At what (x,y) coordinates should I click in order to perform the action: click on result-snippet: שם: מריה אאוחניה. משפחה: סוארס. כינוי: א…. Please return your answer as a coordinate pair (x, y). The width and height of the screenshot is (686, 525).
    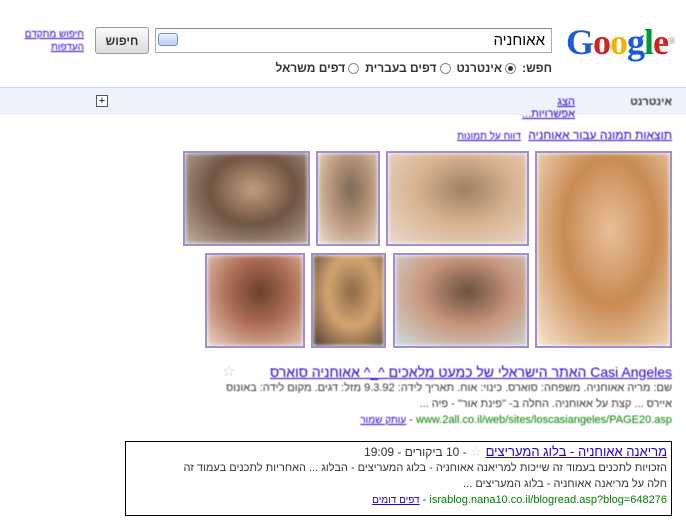
    Looking at the image, I should click on (449, 388).